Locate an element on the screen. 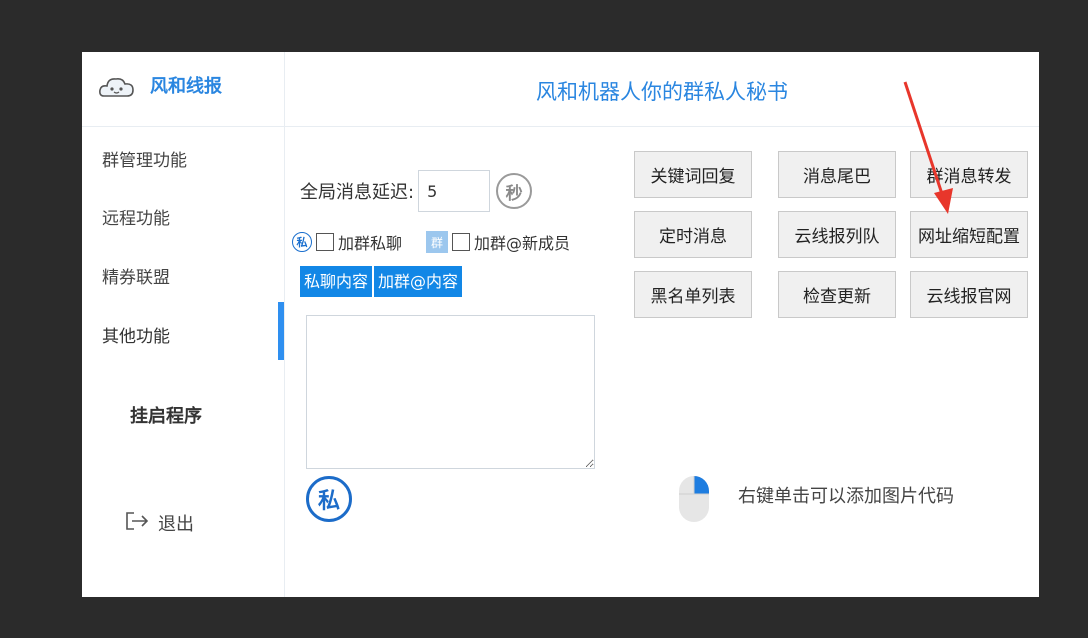  sidebar-item-other: 其他功能 is located at coordinates (136, 334).